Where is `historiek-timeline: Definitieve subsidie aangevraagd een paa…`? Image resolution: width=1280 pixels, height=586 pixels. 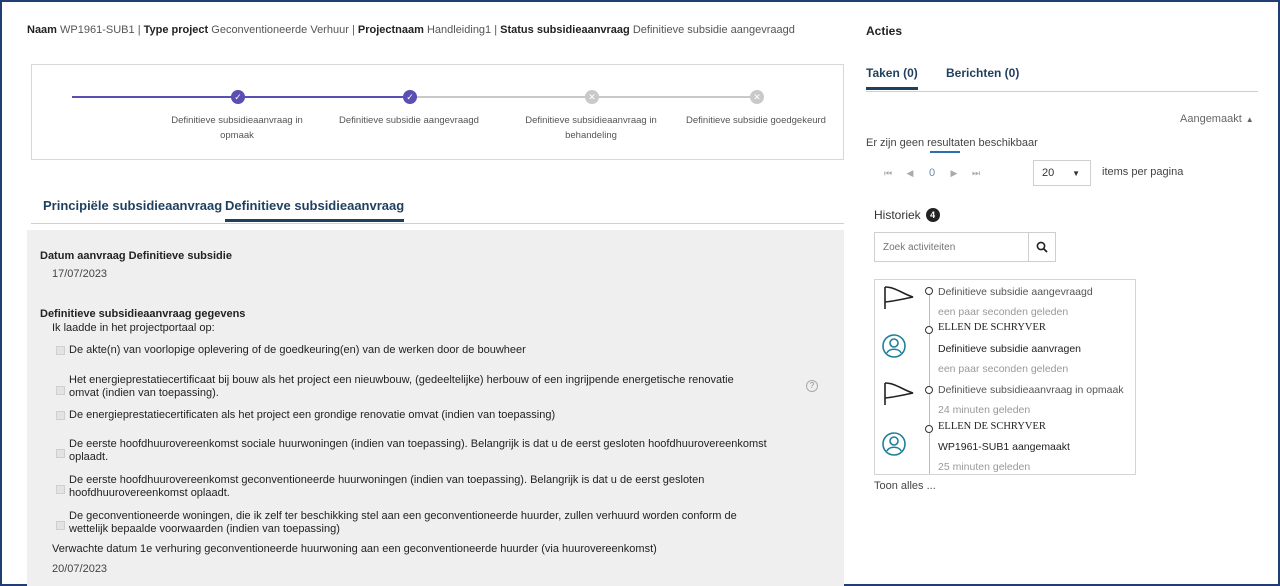 historiek-timeline: Definitieve subsidie aangevraagd een paa… is located at coordinates (1005, 377).